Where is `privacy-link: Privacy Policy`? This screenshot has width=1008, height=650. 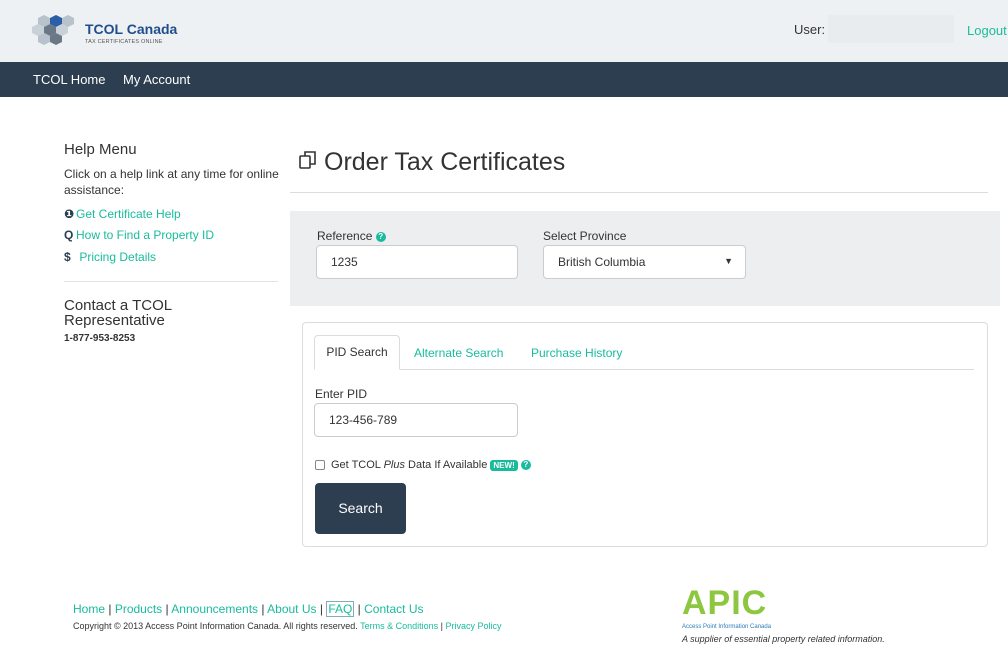
privacy-link: Privacy Policy is located at coordinates (474, 626).